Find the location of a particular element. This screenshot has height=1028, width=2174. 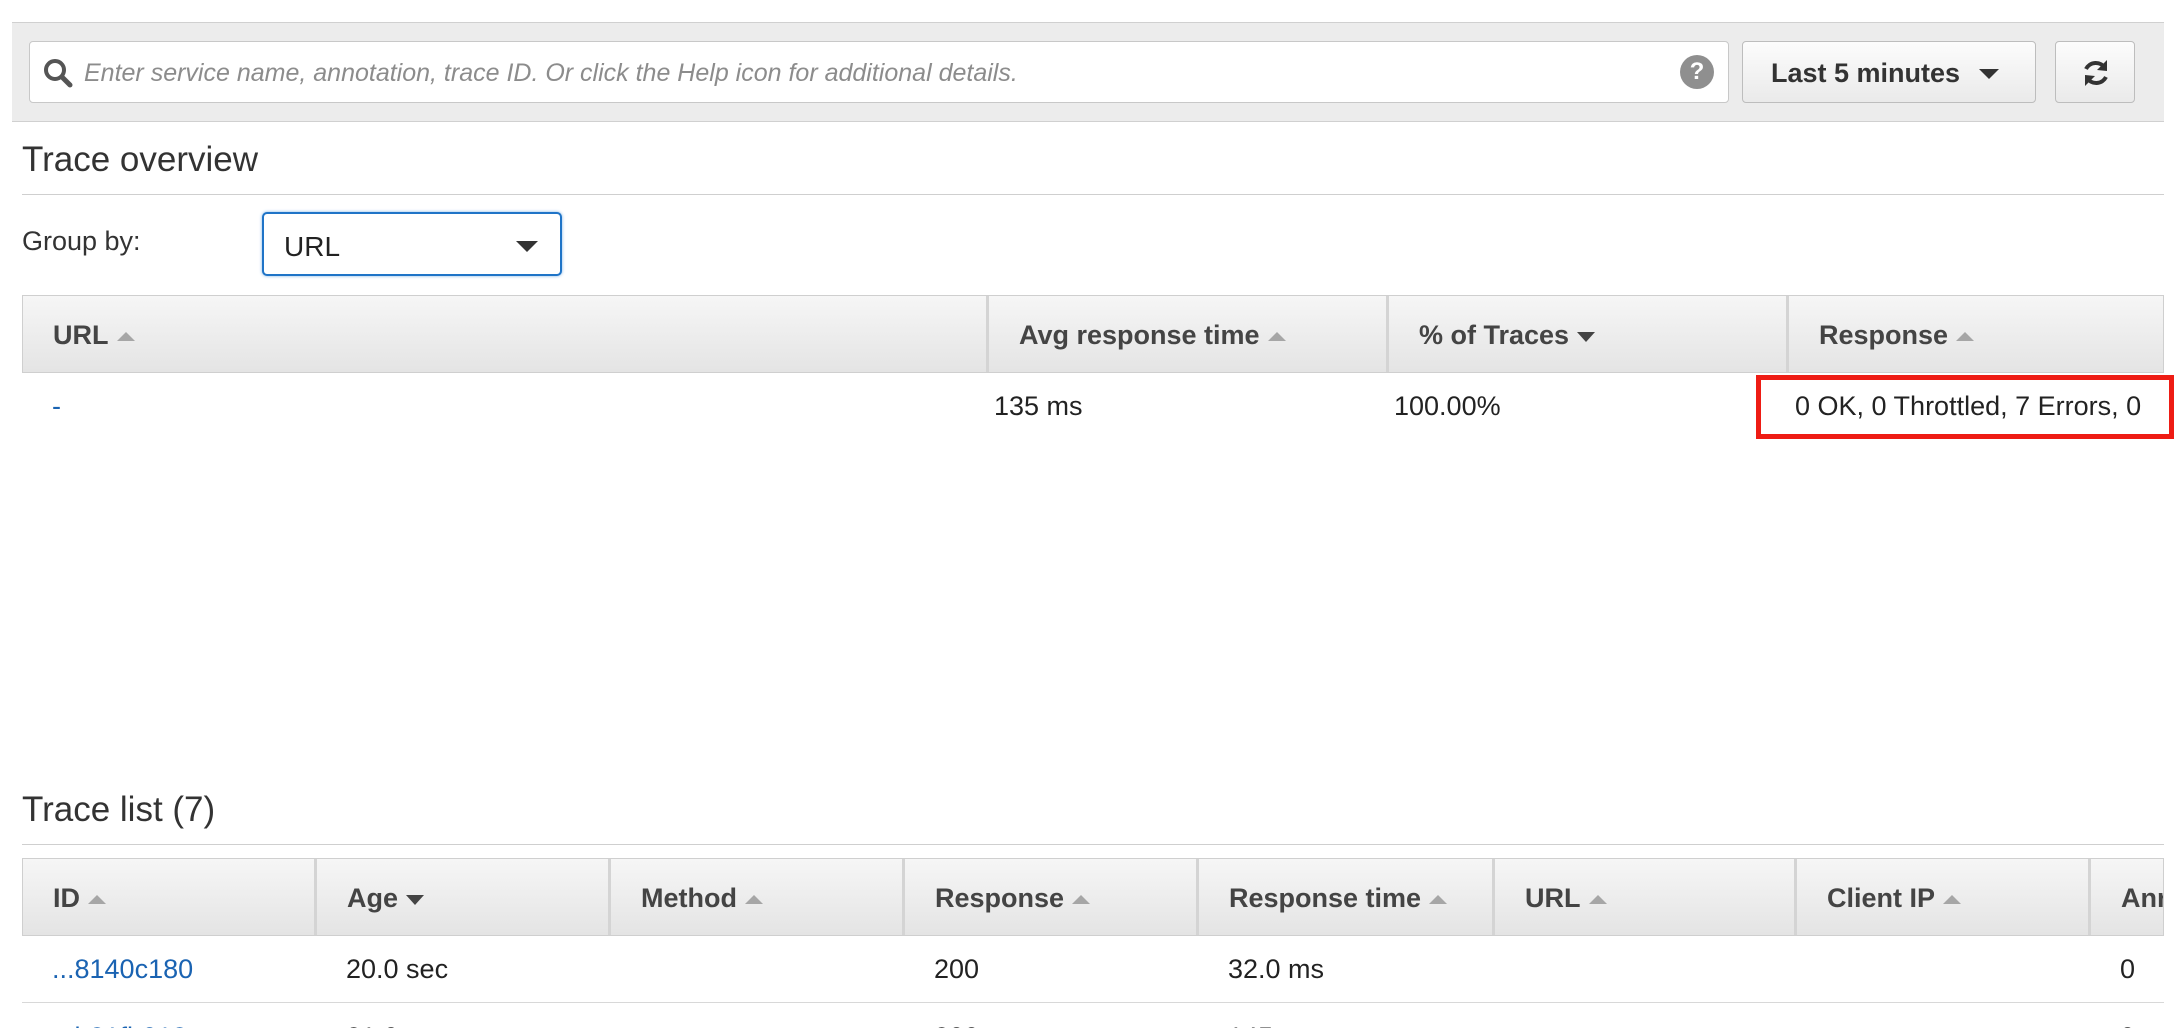

table-row: ...b31fb013 21.0 sec 200 145 ms 0 is located at coordinates (1093, 1016).